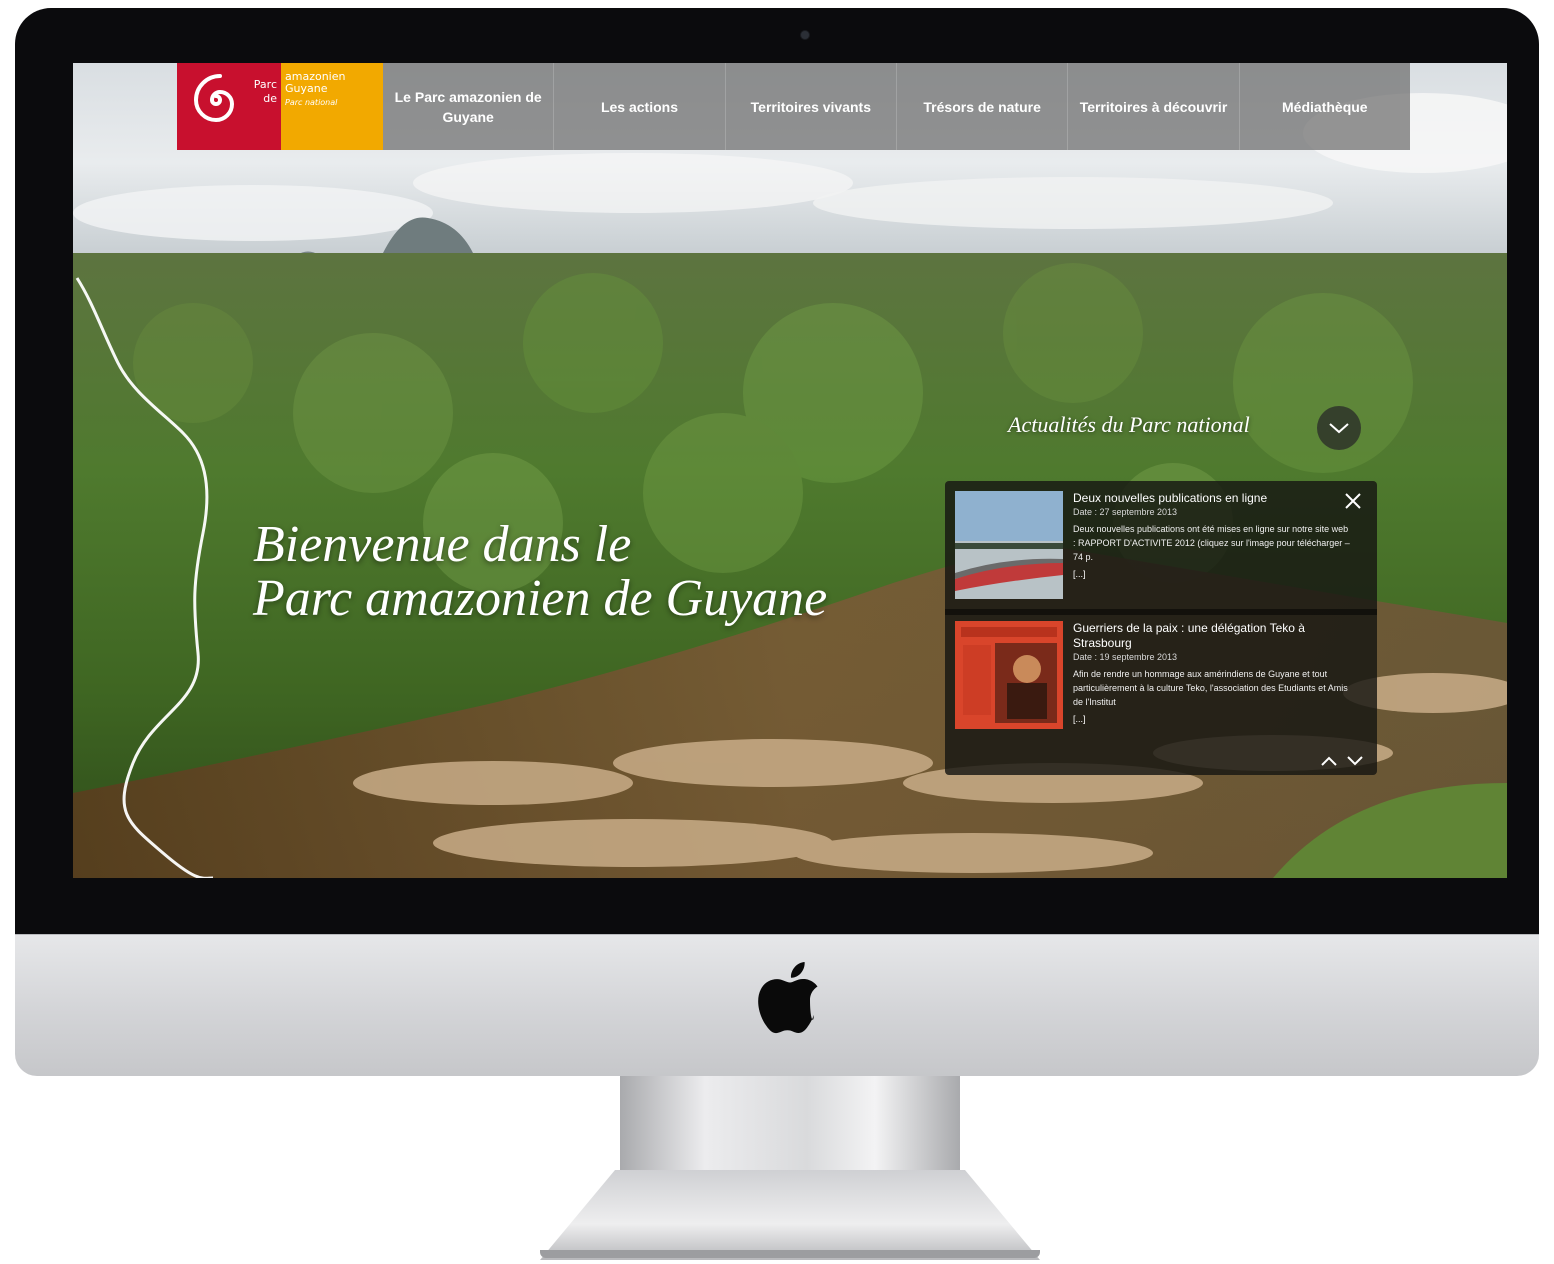  What do you see at coordinates (790, 1215) in the screenshot?
I see `monitor-stand-foot` at bounding box center [790, 1215].